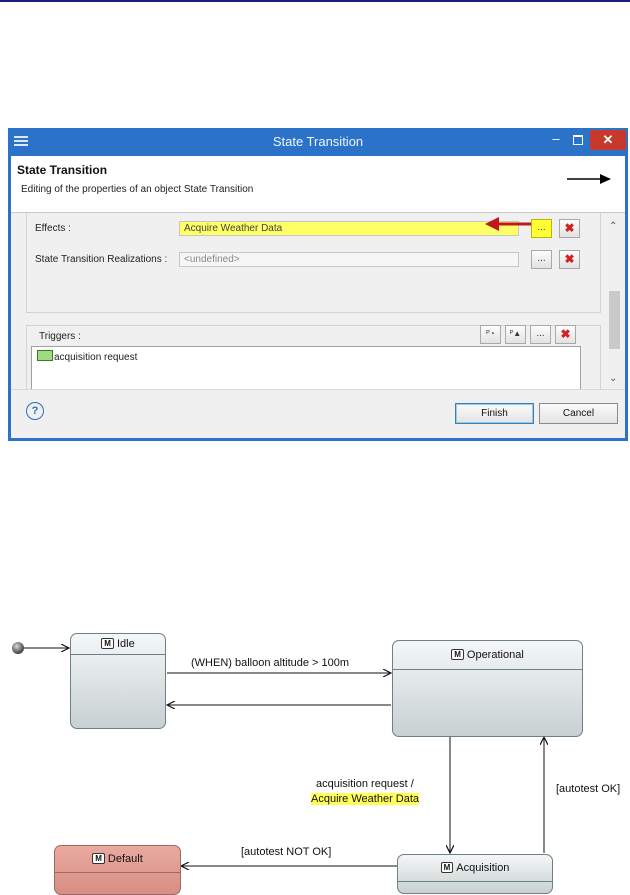 This screenshot has height=895, width=630. I want to click on state-default: M Default, so click(117, 870).